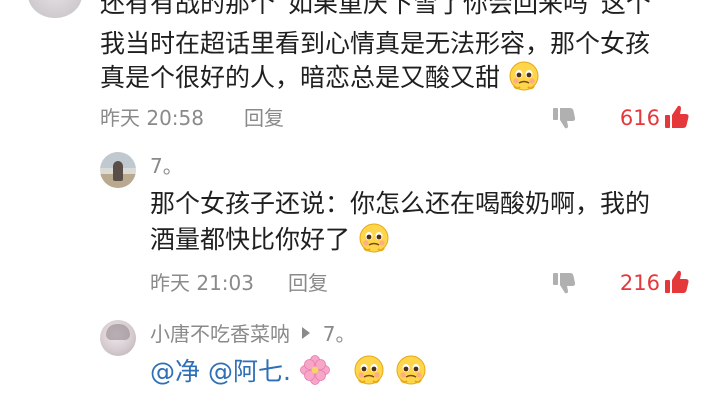 The width and height of the screenshot is (720, 405). What do you see at coordinates (249, 371) in the screenshot?
I see `mention-link: @阿七.` at bounding box center [249, 371].